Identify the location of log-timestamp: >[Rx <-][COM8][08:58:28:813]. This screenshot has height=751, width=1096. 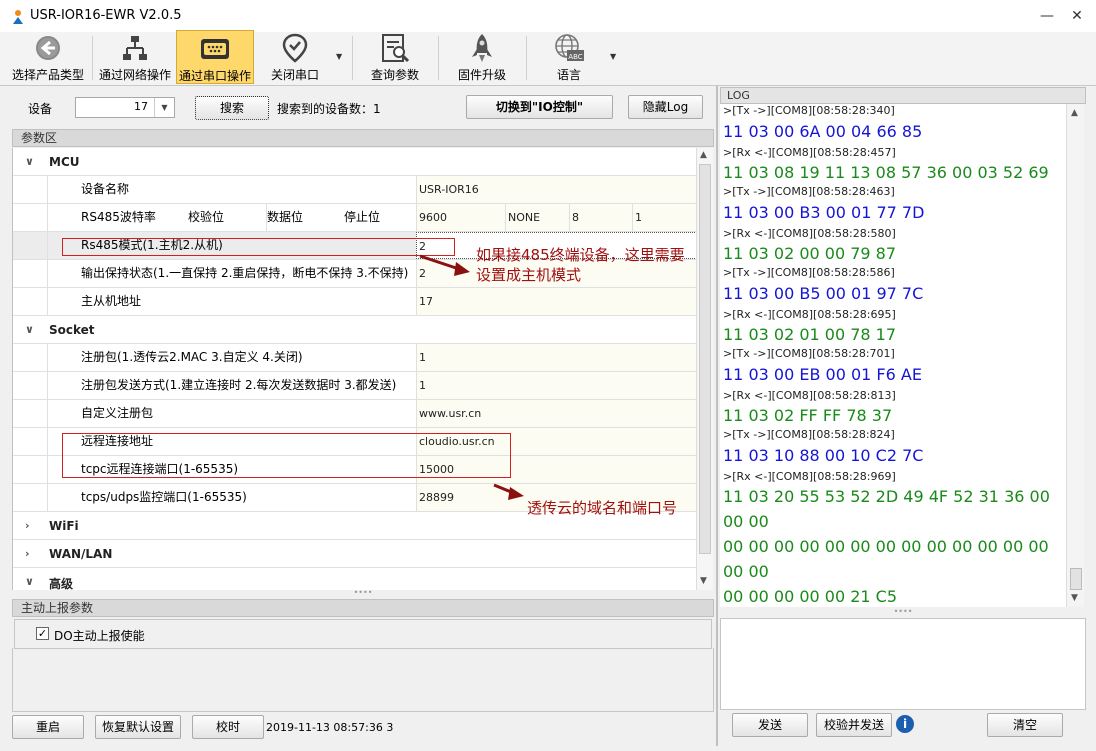
(809, 395).